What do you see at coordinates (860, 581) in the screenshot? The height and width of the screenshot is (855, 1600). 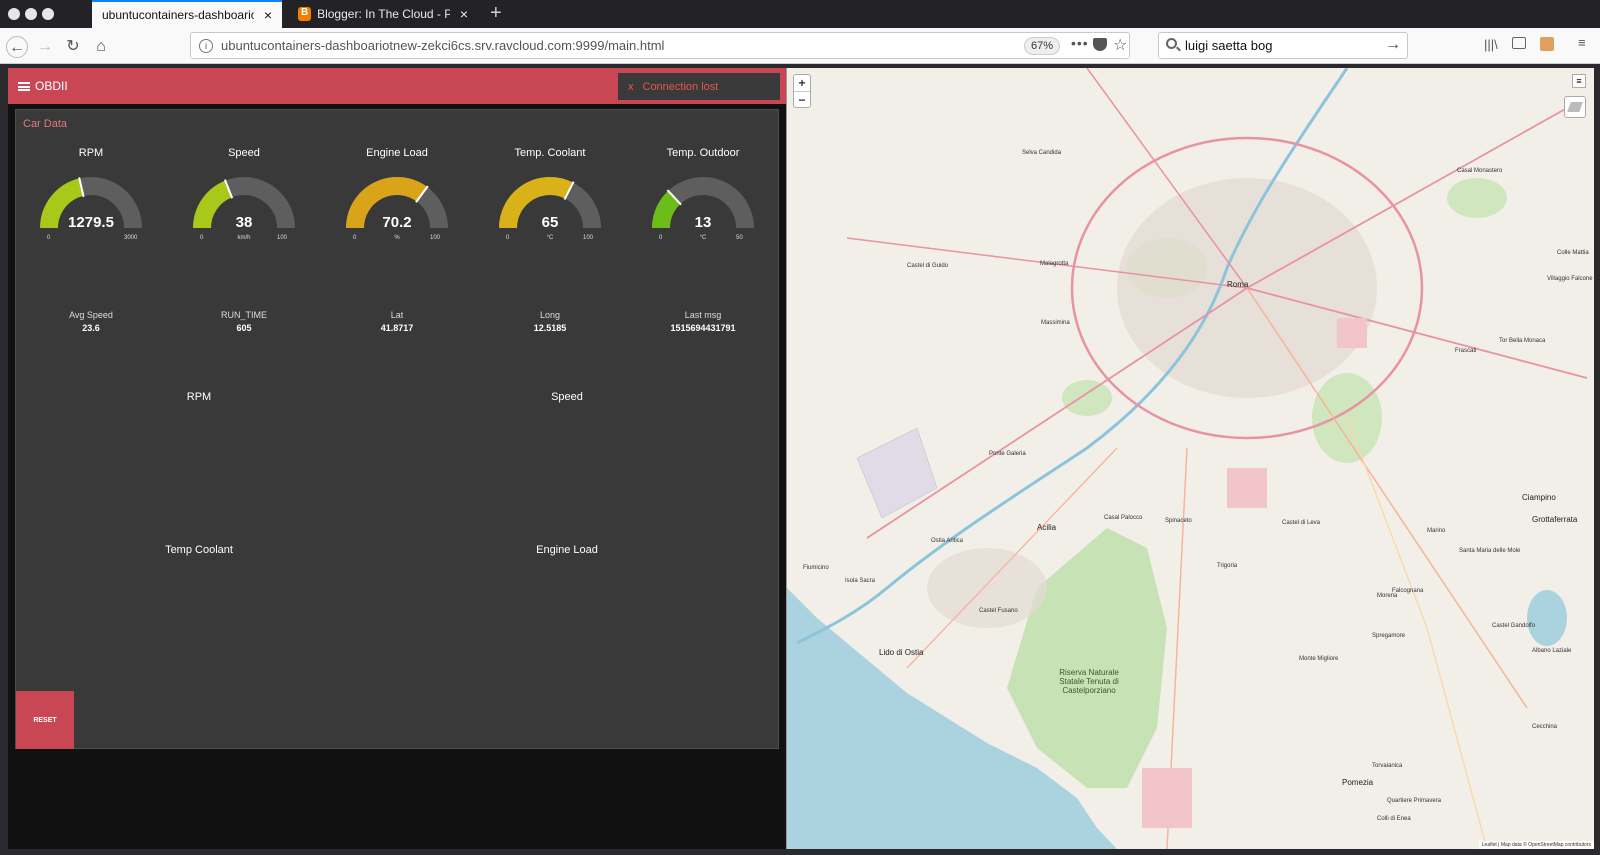 I see `map-label: Isola Sacra` at bounding box center [860, 581].